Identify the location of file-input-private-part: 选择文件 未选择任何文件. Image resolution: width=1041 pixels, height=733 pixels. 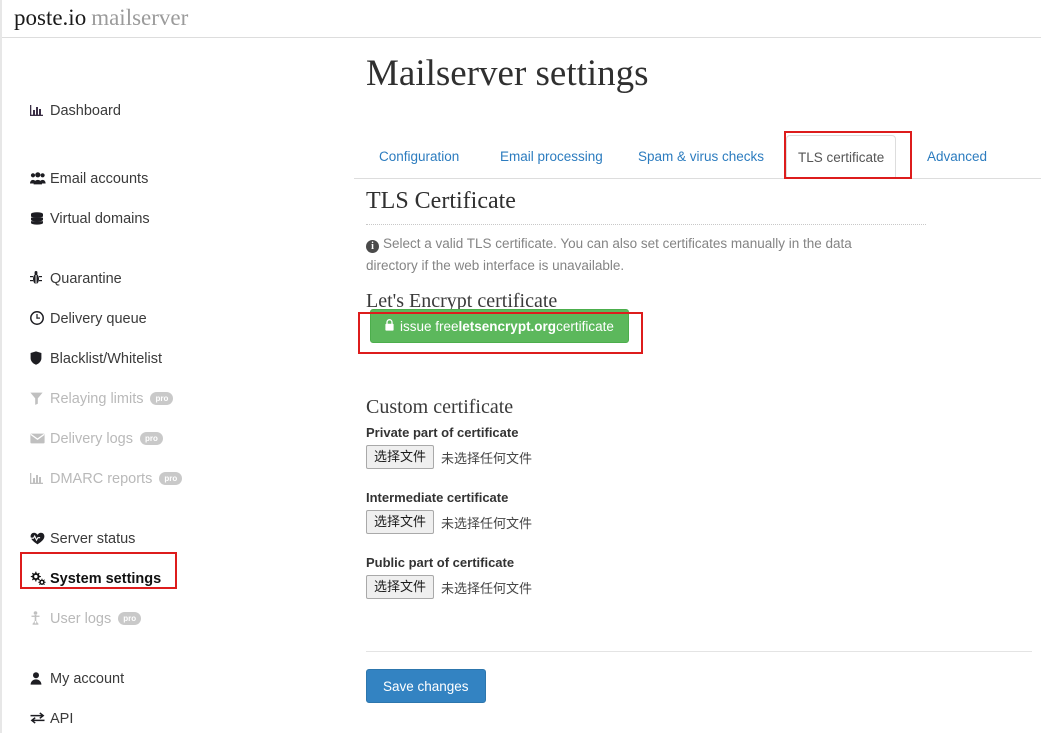
(449, 457).